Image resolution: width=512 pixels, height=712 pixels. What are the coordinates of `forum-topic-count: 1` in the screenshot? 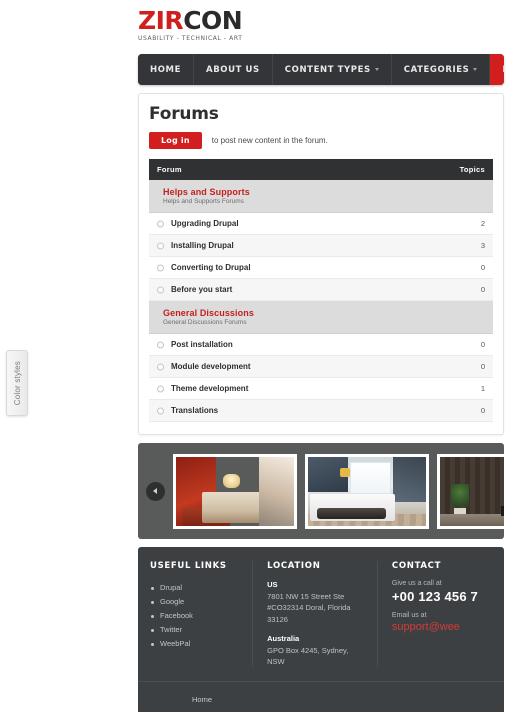 It's located at (463, 388).